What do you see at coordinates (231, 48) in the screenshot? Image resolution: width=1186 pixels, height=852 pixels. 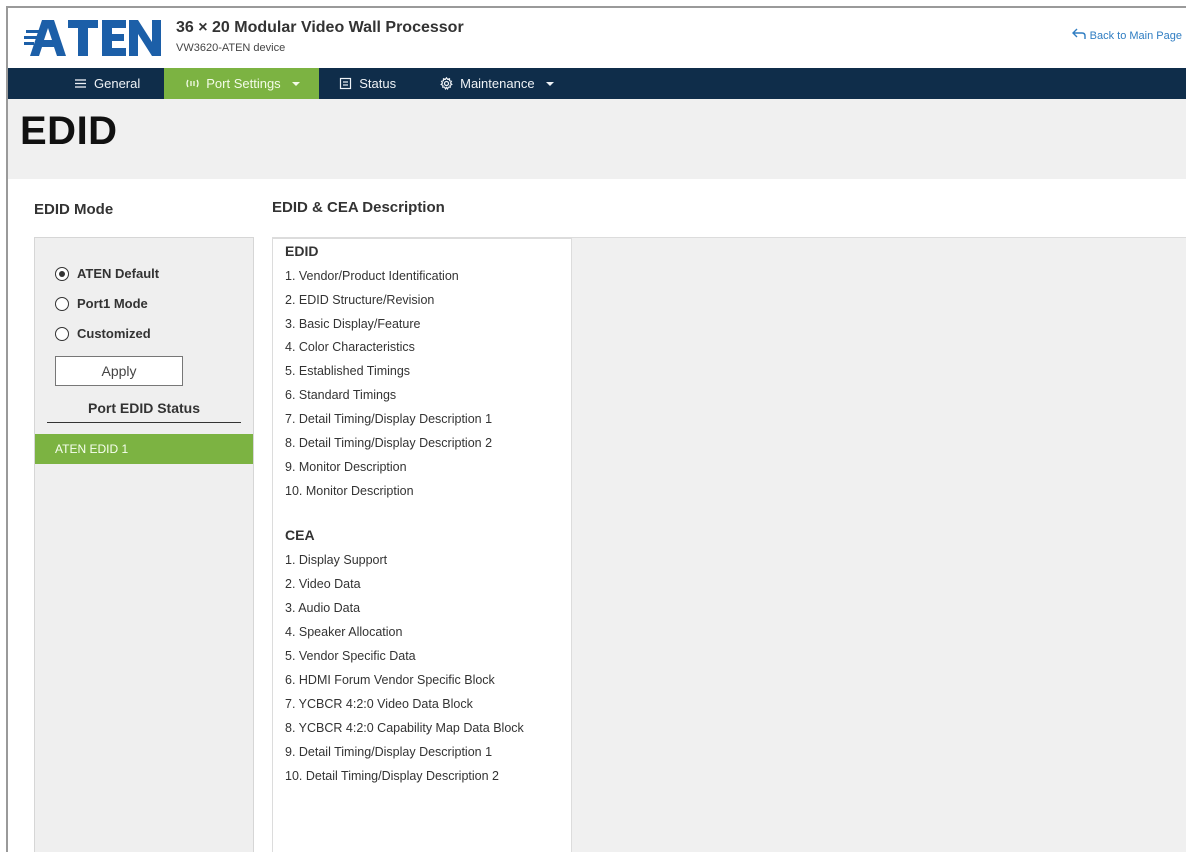 I see `device-subtitle: VW3620-ATEN device` at bounding box center [231, 48].